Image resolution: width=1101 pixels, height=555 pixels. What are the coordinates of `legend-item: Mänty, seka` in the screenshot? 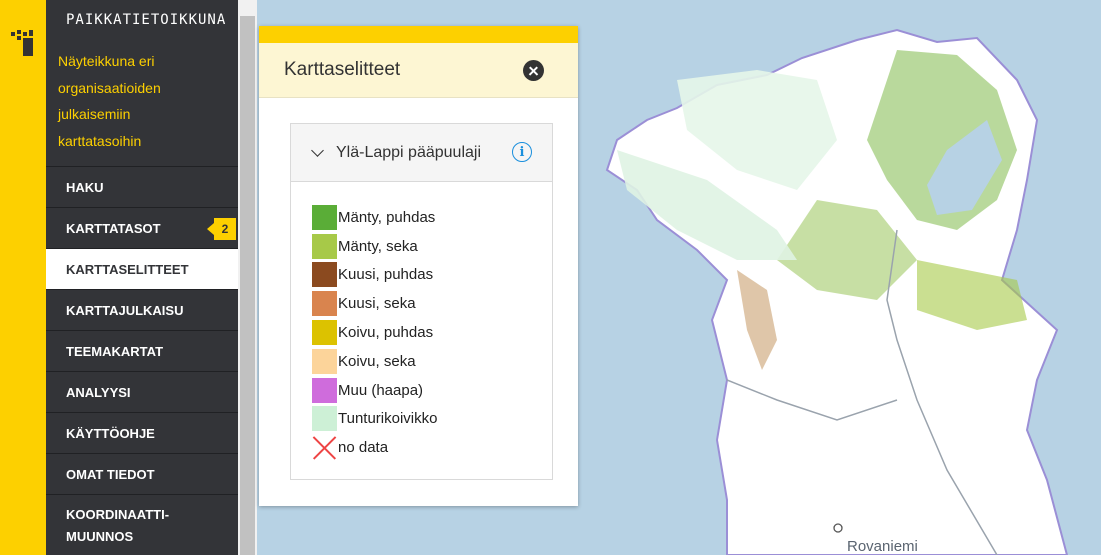 It's located at (432, 246).